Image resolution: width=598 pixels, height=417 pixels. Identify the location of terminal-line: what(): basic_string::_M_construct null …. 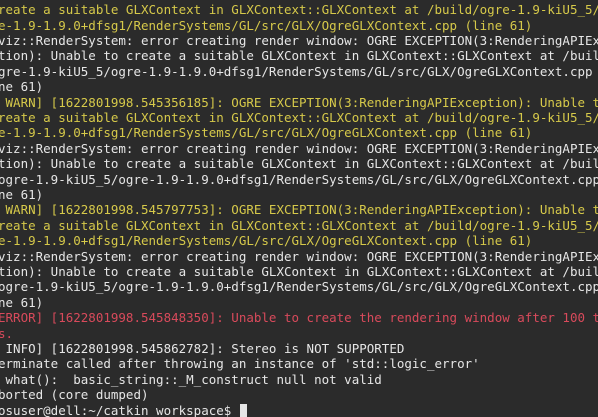
(191, 379).